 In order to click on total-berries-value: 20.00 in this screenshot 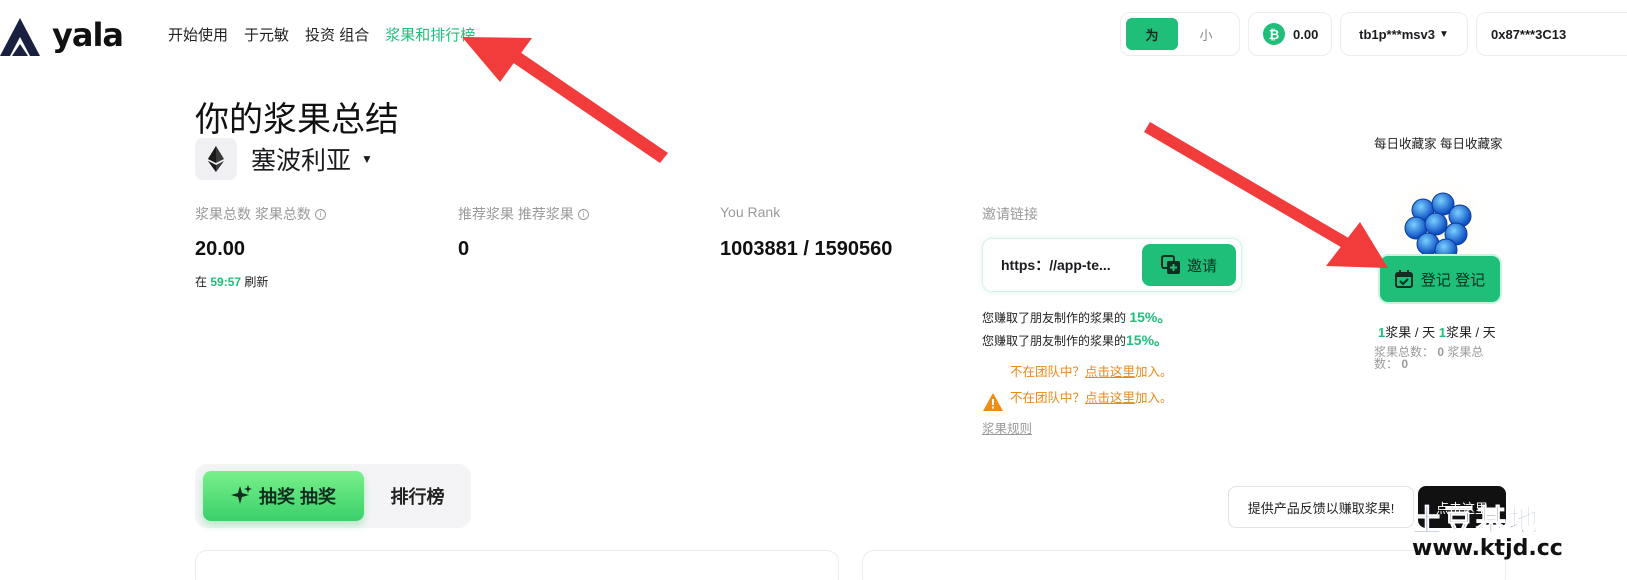, I will do `click(220, 249)`.